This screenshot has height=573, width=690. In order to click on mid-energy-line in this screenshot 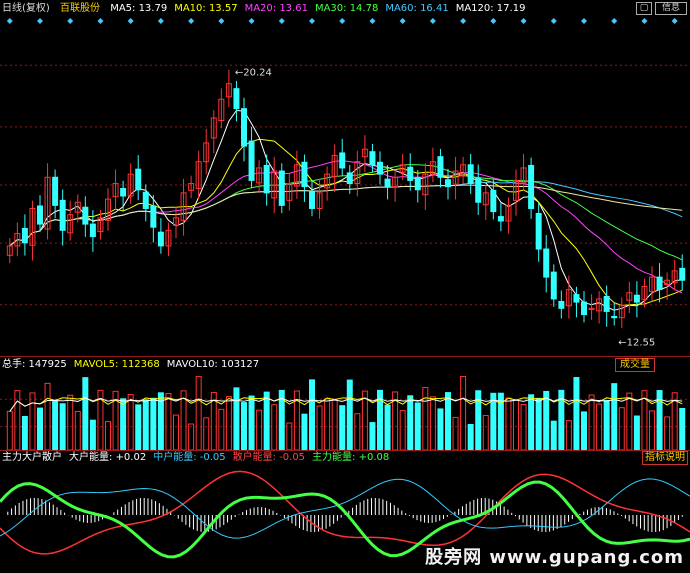, I will do `click(345, 508)`.